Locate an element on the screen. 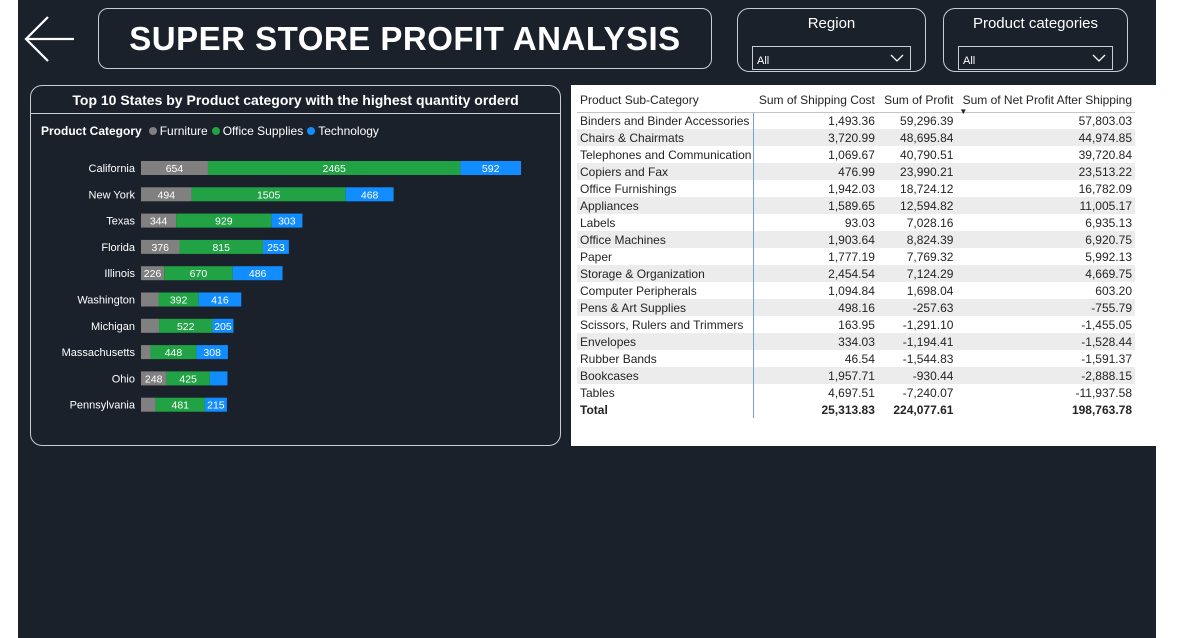 The image size is (1178, 638). cell-shipping-cost: 1,957.71 is located at coordinates (816, 375).